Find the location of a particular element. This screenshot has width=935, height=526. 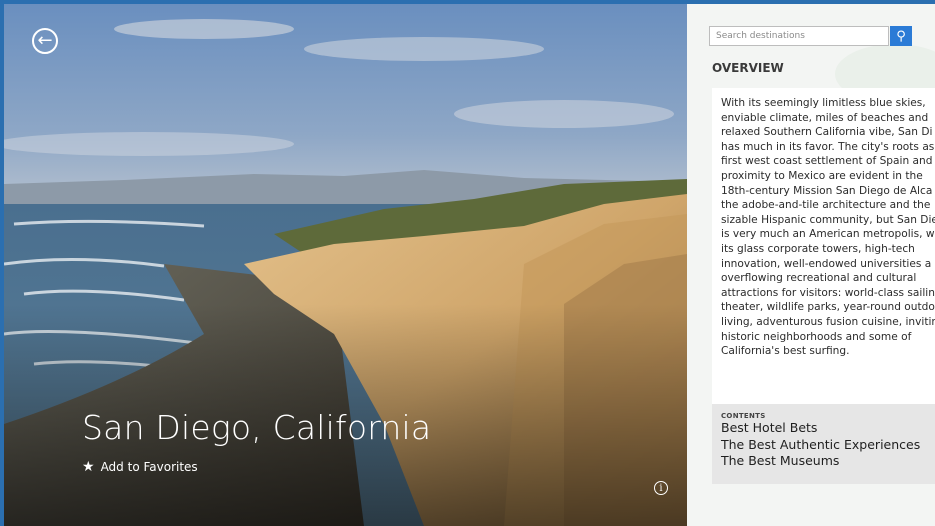

contents-label: CONTENTS is located at coordinates (743, 416).